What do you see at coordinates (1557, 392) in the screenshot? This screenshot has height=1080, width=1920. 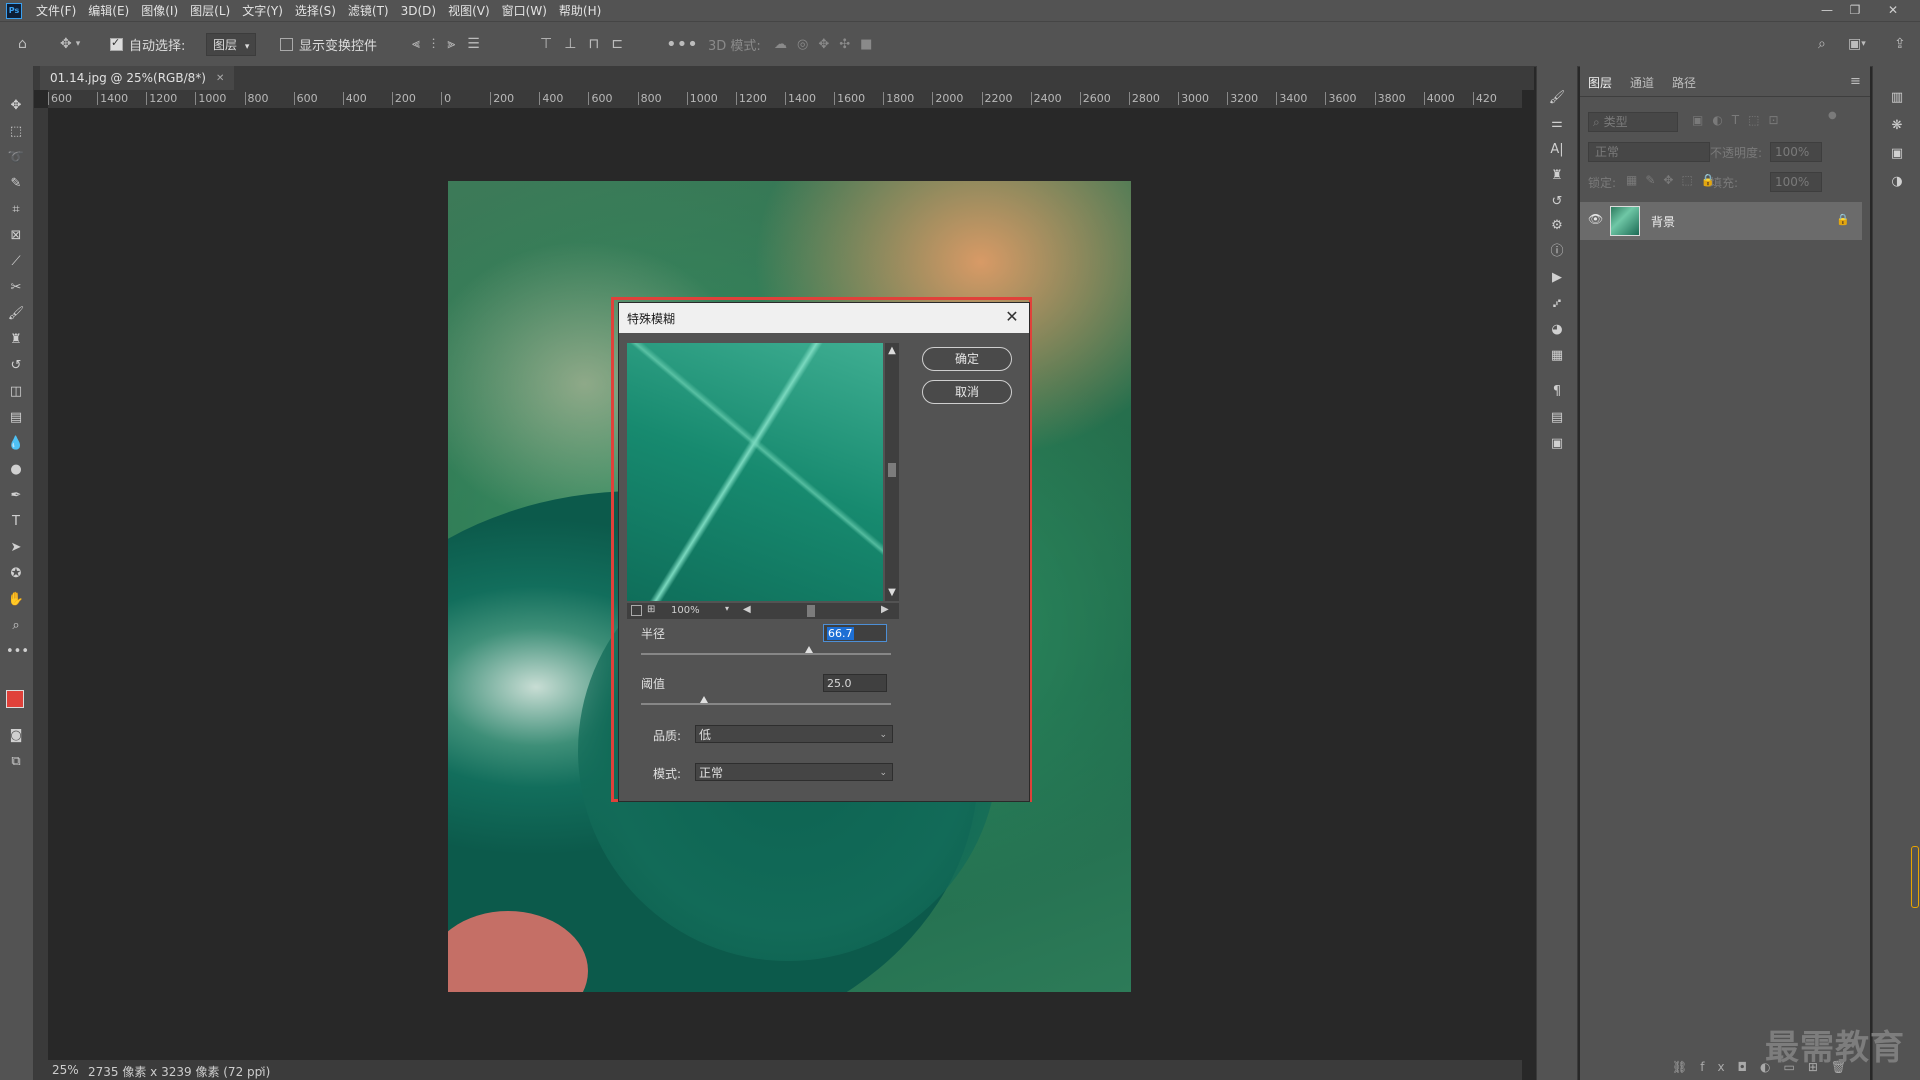 I see `paragraph-icon: ¶` at bounding box center [1557, 392].